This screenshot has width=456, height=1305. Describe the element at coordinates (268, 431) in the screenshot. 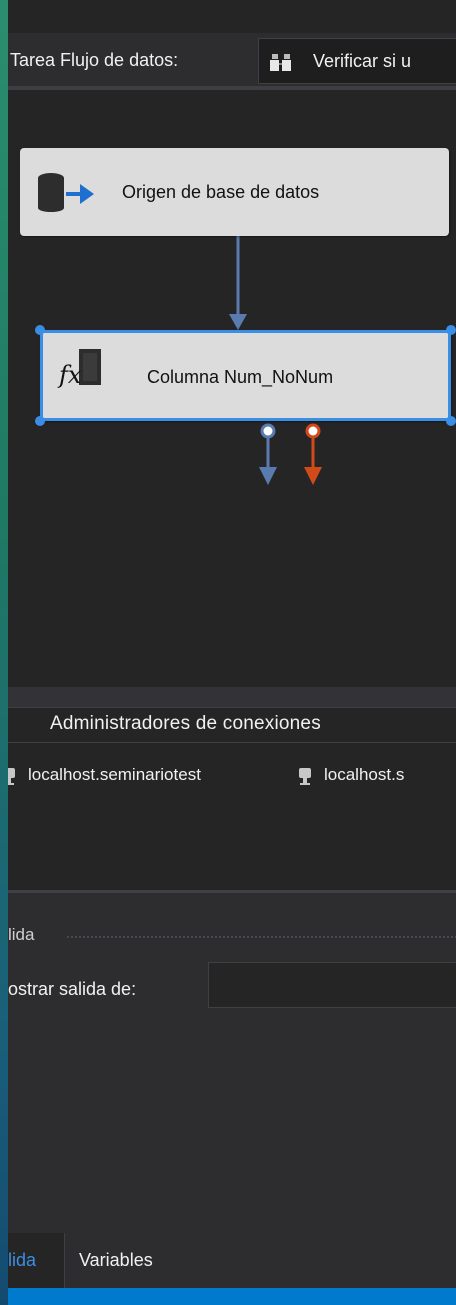

I see `output-connector-dot` at that location.